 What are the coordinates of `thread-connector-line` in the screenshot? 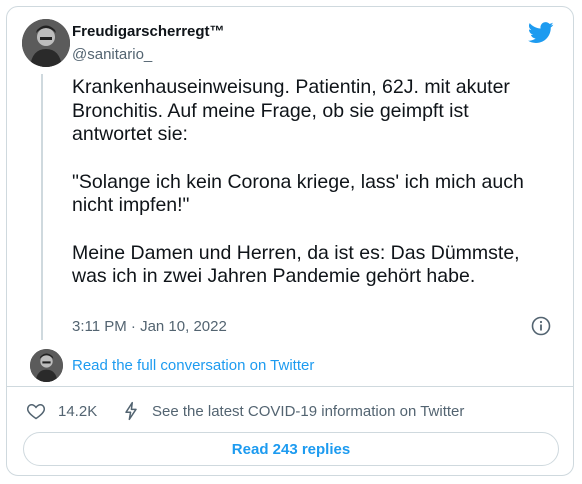 It's located at (42, 207).